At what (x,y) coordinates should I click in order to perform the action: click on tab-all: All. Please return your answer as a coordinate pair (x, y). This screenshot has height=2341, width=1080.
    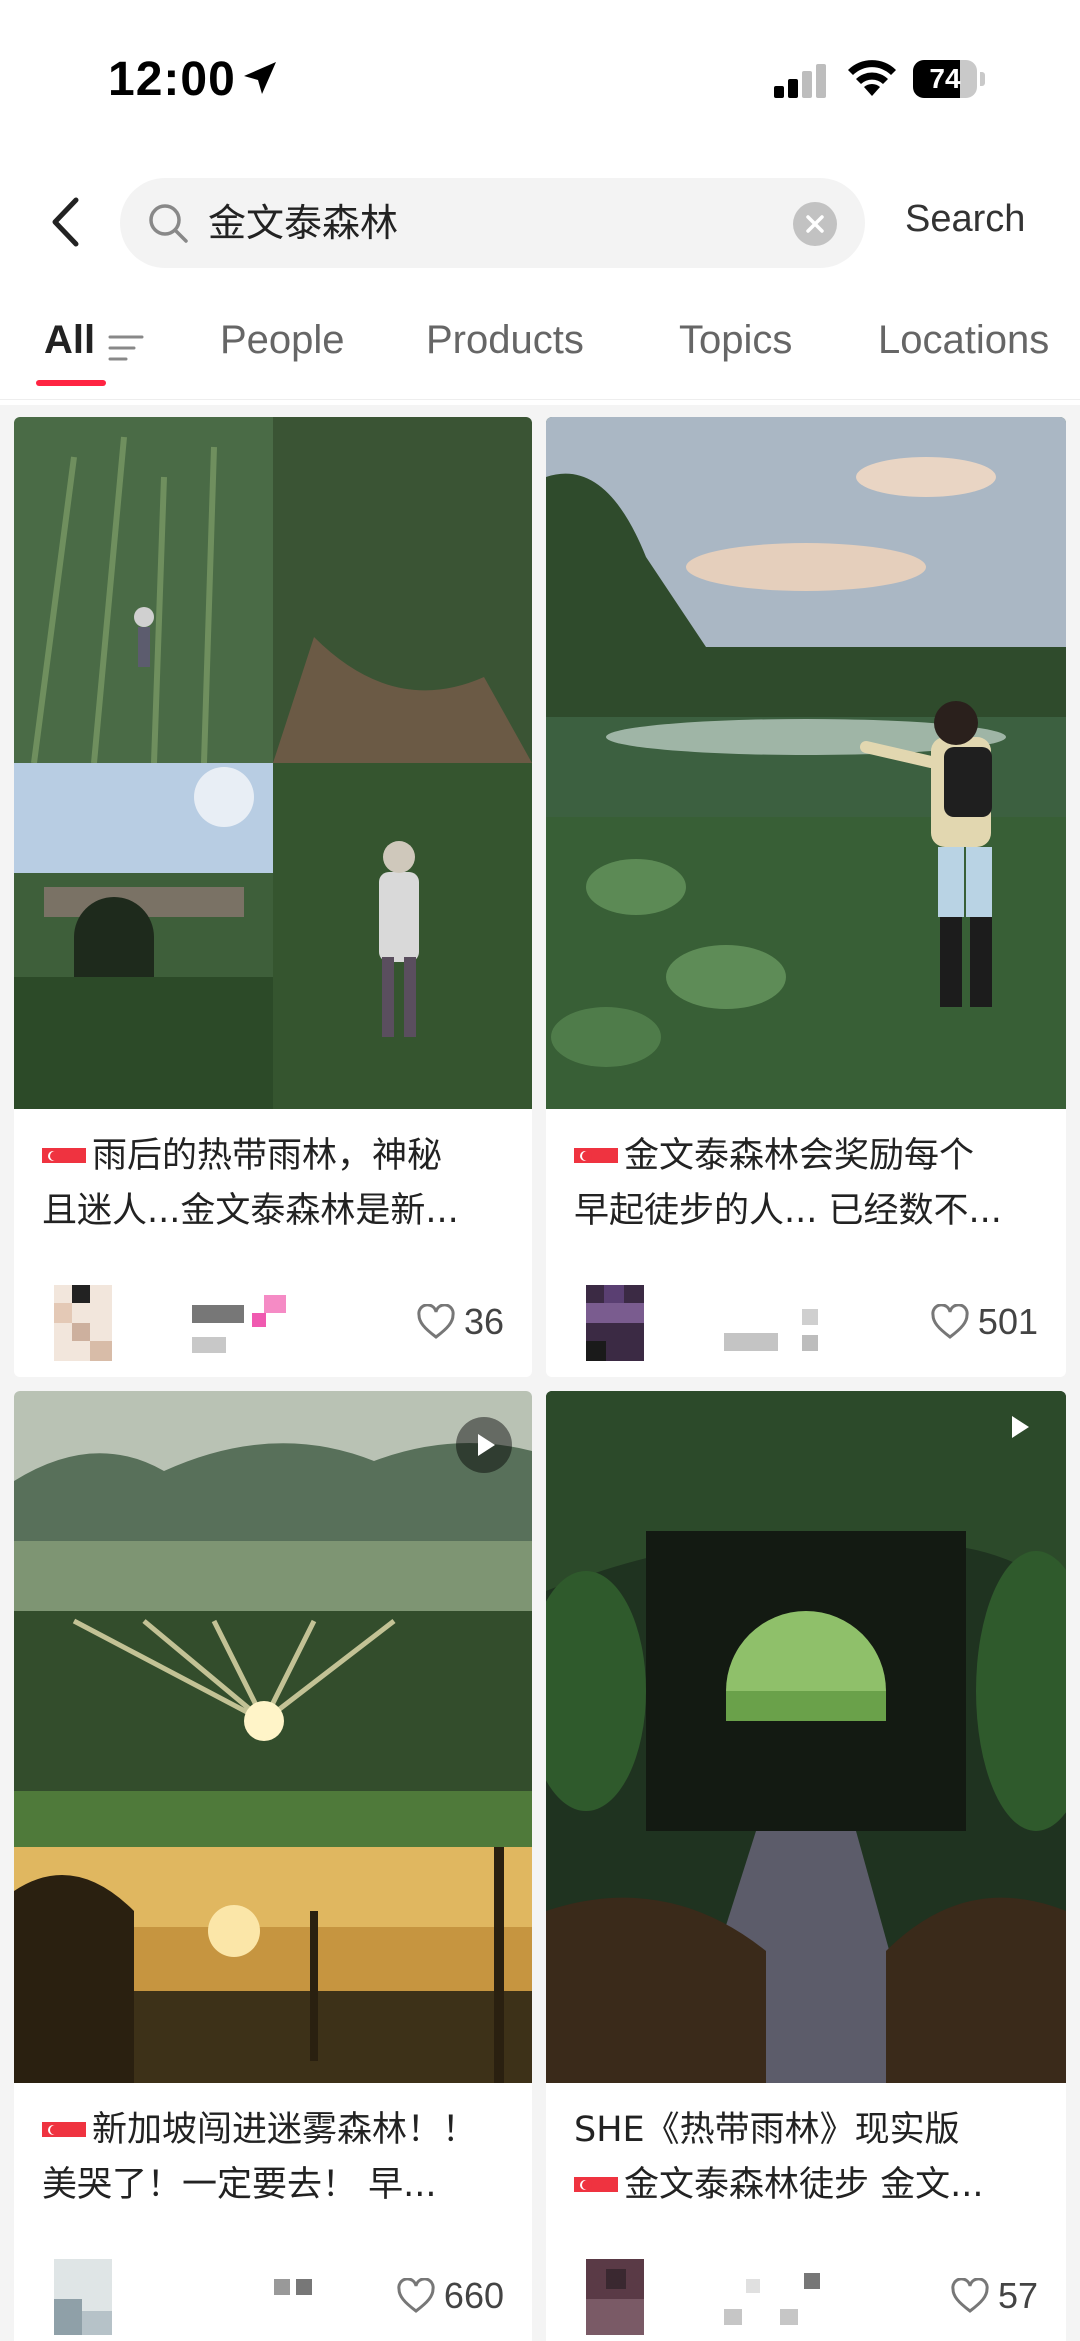
    Looking at the image, I should click on (69, 340).